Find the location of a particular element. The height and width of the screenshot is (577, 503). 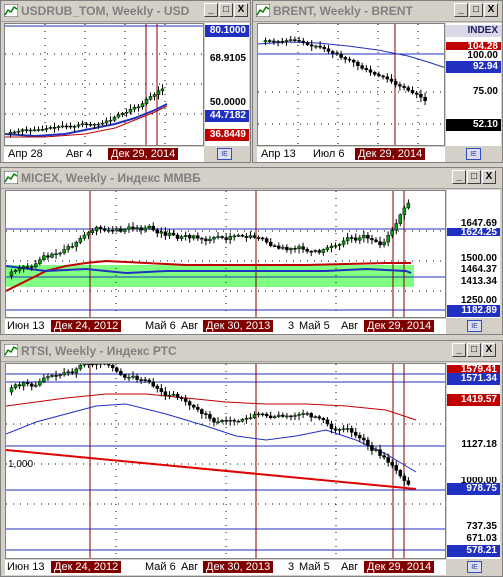

brent-titlebar: BRENT, Weekly - BRENT _ □ X is located at coordinates (377, 11).